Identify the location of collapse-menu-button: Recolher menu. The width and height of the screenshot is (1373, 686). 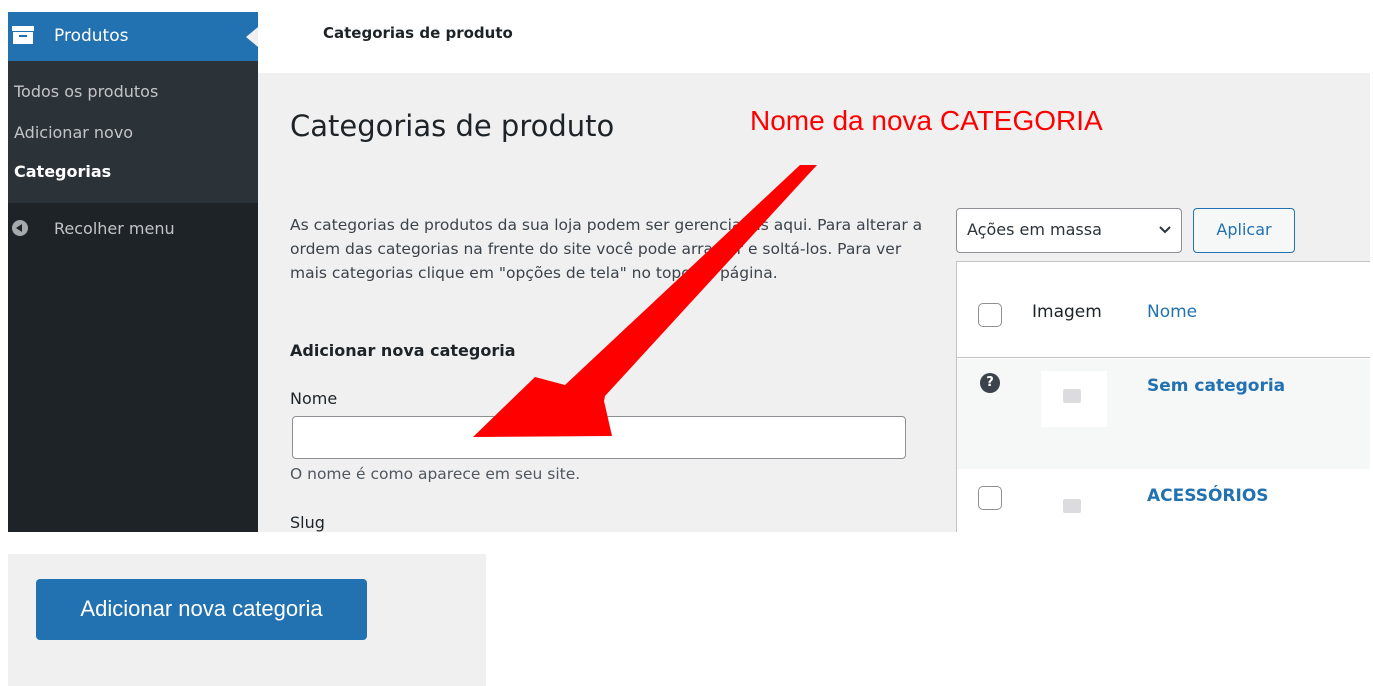
(133, 232).